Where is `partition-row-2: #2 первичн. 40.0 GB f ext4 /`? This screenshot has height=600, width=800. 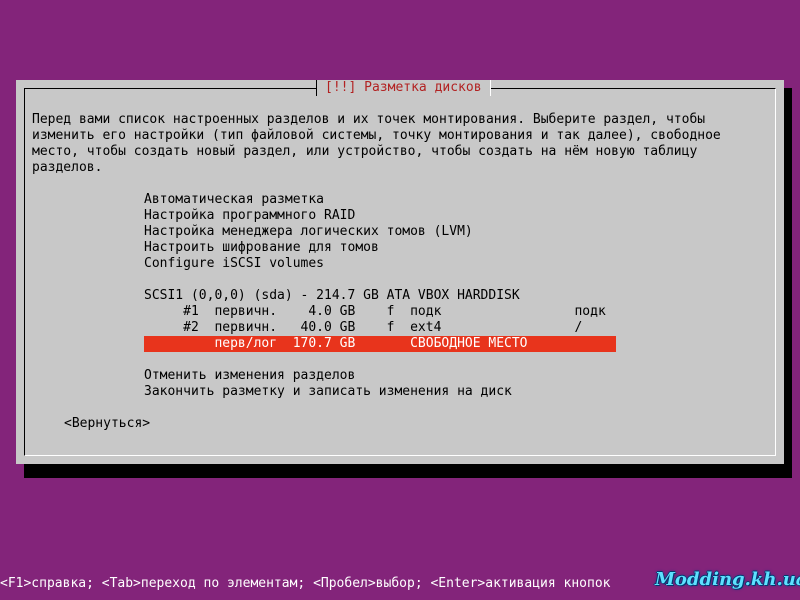
partition-row-2: #2 первичн. 40.0 GB f ext4 / is located at coordinates (363, 328).